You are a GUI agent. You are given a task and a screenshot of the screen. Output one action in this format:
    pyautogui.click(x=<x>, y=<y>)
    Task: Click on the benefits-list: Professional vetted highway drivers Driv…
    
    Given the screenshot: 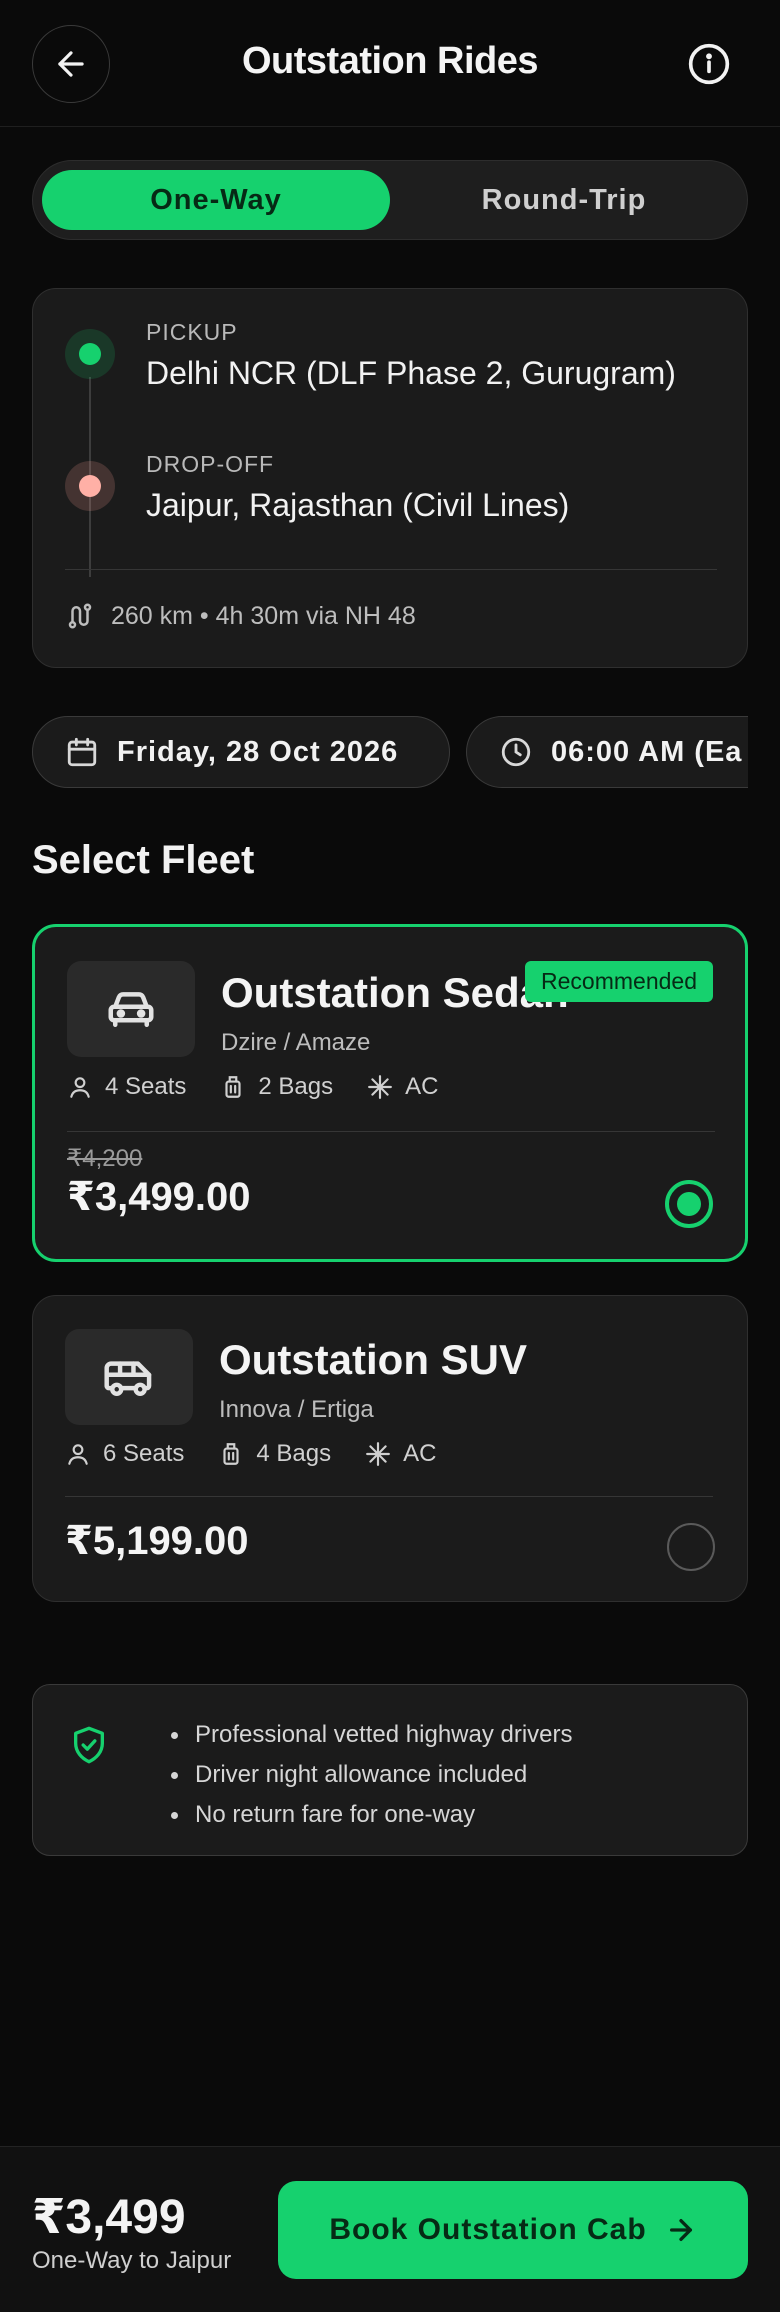 What is the action you would take?
    pyautogui.click(x=368, y=1775)
    